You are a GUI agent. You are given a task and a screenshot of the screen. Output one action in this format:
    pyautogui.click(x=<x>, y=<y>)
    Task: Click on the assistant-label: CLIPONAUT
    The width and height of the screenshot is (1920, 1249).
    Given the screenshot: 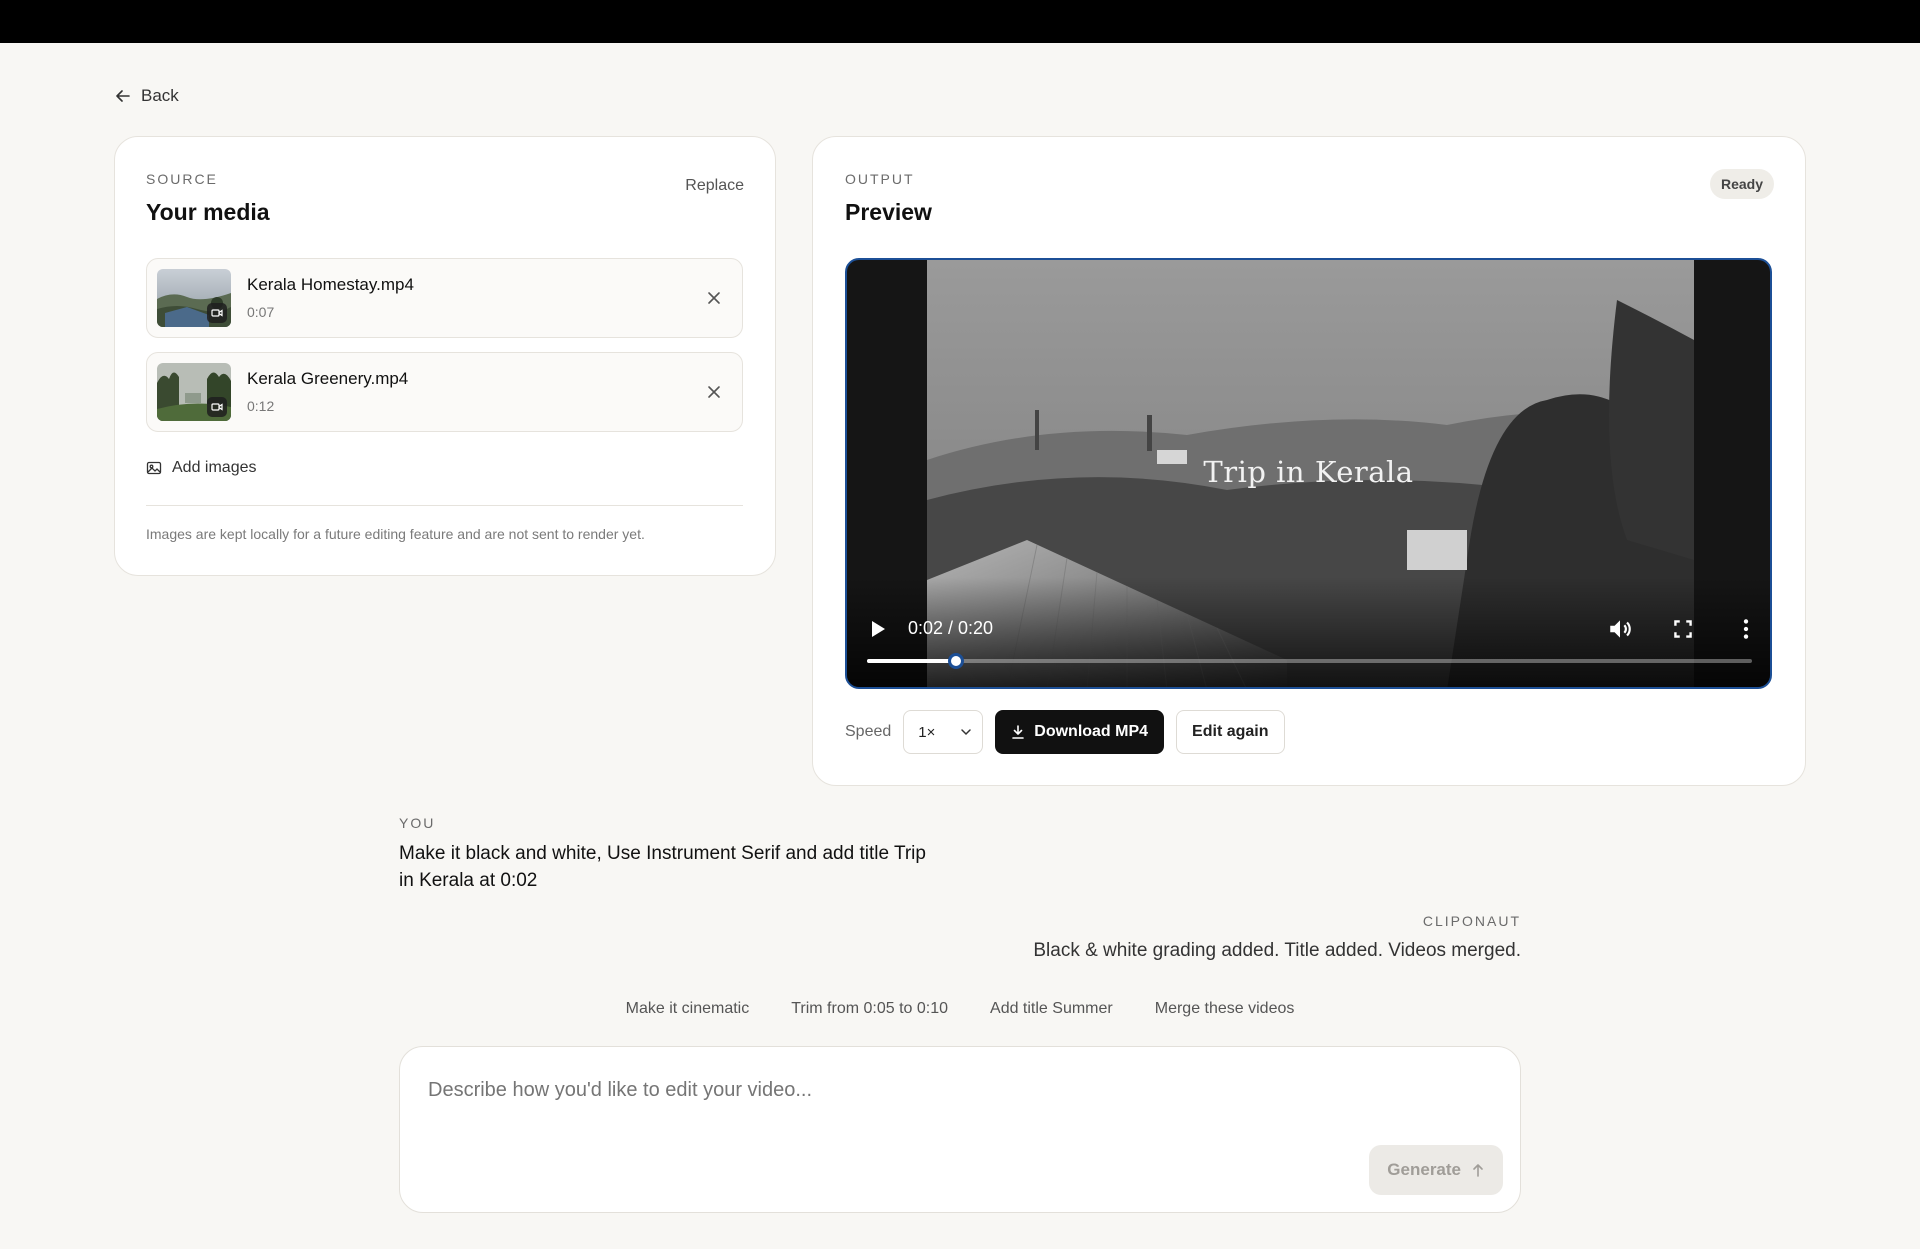 What is the action you would take?
    pyautogui.click(x=1471, y=921)
    